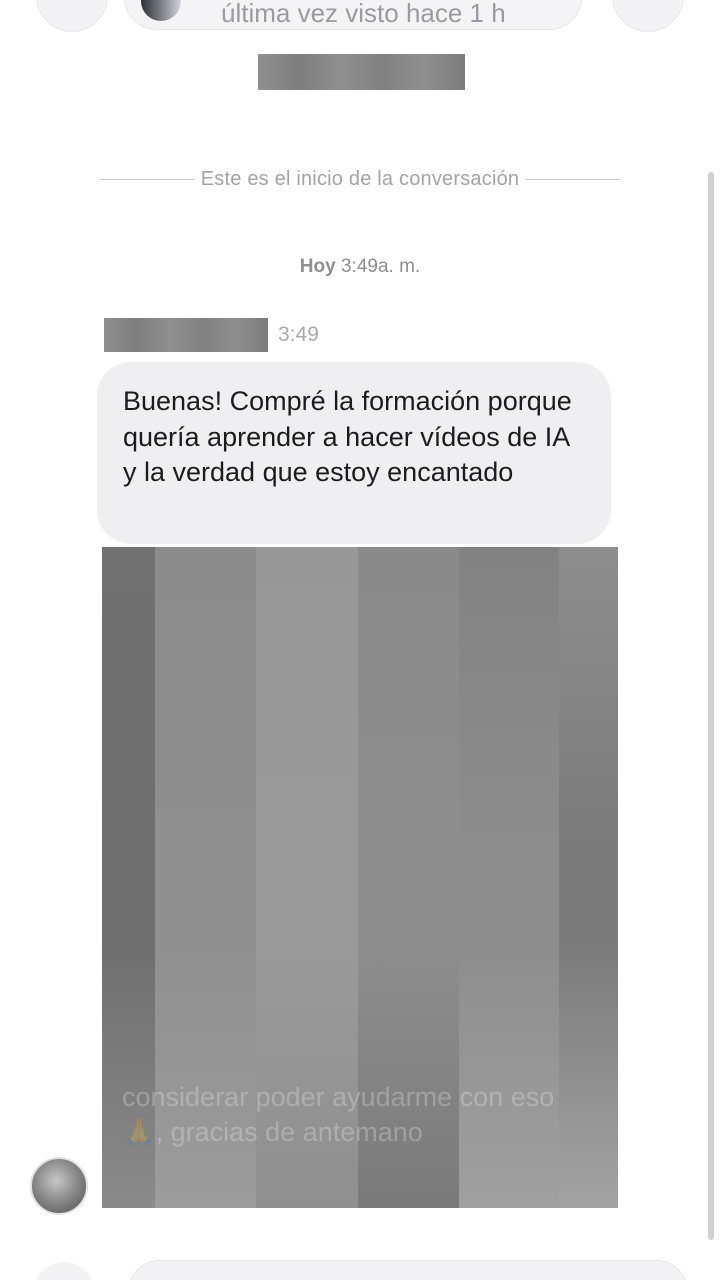 The height and width of the screenshot is (1280, 720). Describe the element at coordinates (298, 334) in the screenshot. I see `message-time: 3:49` at that location.